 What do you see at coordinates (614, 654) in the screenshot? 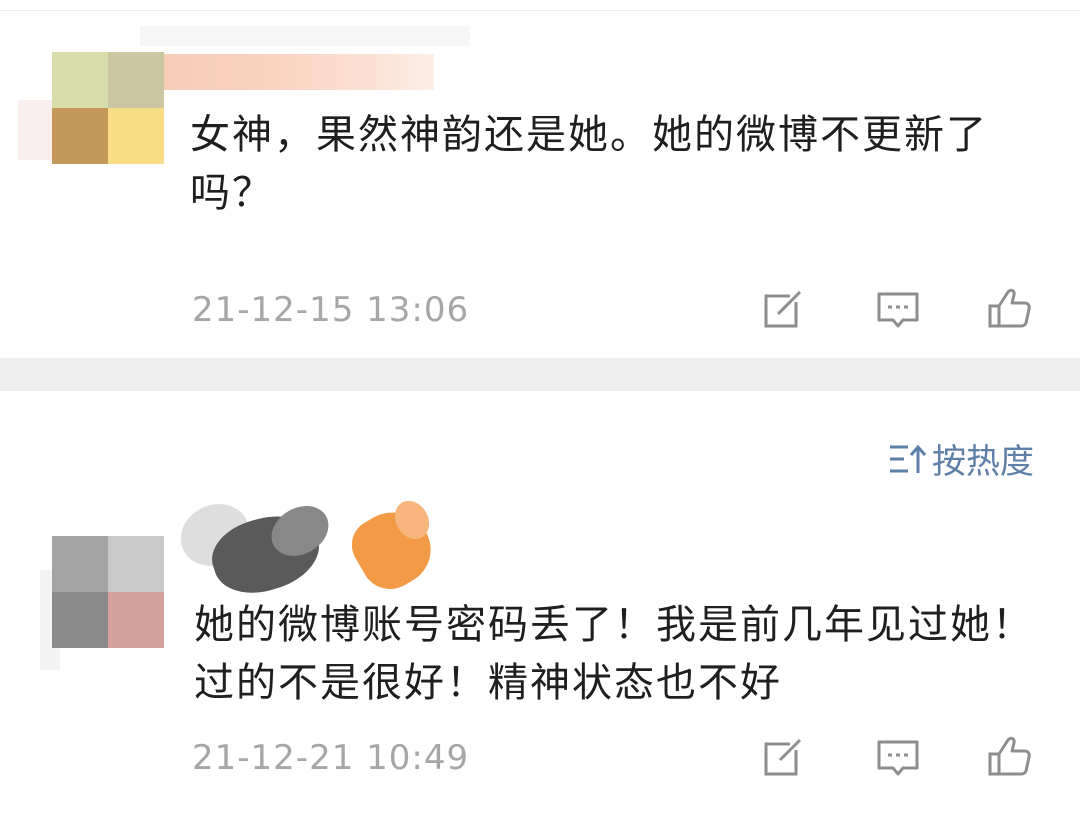
I see `comment-text: 她的微博账号密码丢了！我是前几年见过她！过的不是很好！精神状态也不好` at bounding box center [614, 654].